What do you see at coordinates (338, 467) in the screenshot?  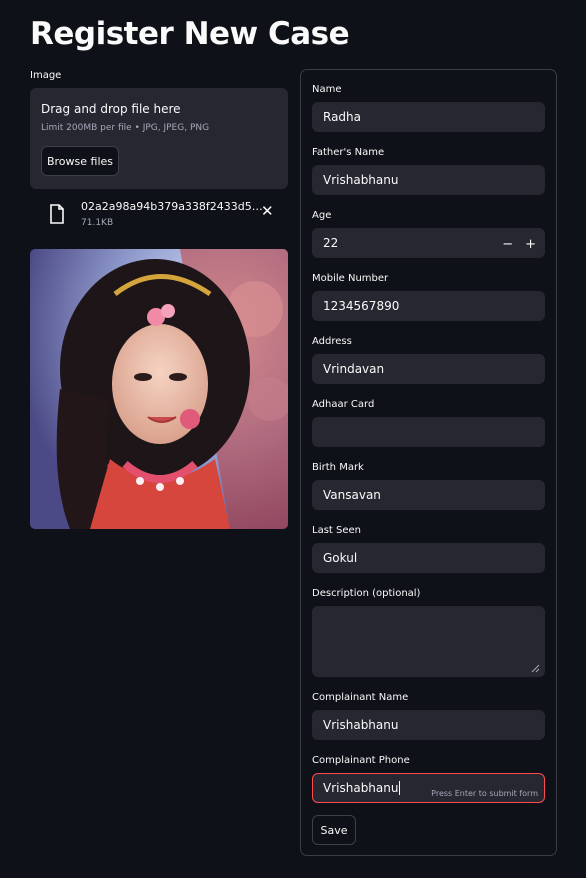 I see `birth-mark-label: Birth Mark` at bounding box center [338, 467].